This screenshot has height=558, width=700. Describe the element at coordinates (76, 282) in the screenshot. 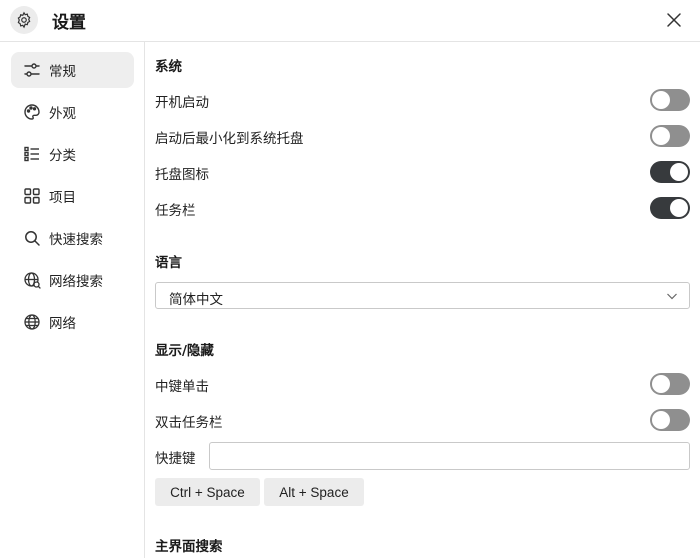

I see `sidebar-item-label: 网络搜索` at that location.